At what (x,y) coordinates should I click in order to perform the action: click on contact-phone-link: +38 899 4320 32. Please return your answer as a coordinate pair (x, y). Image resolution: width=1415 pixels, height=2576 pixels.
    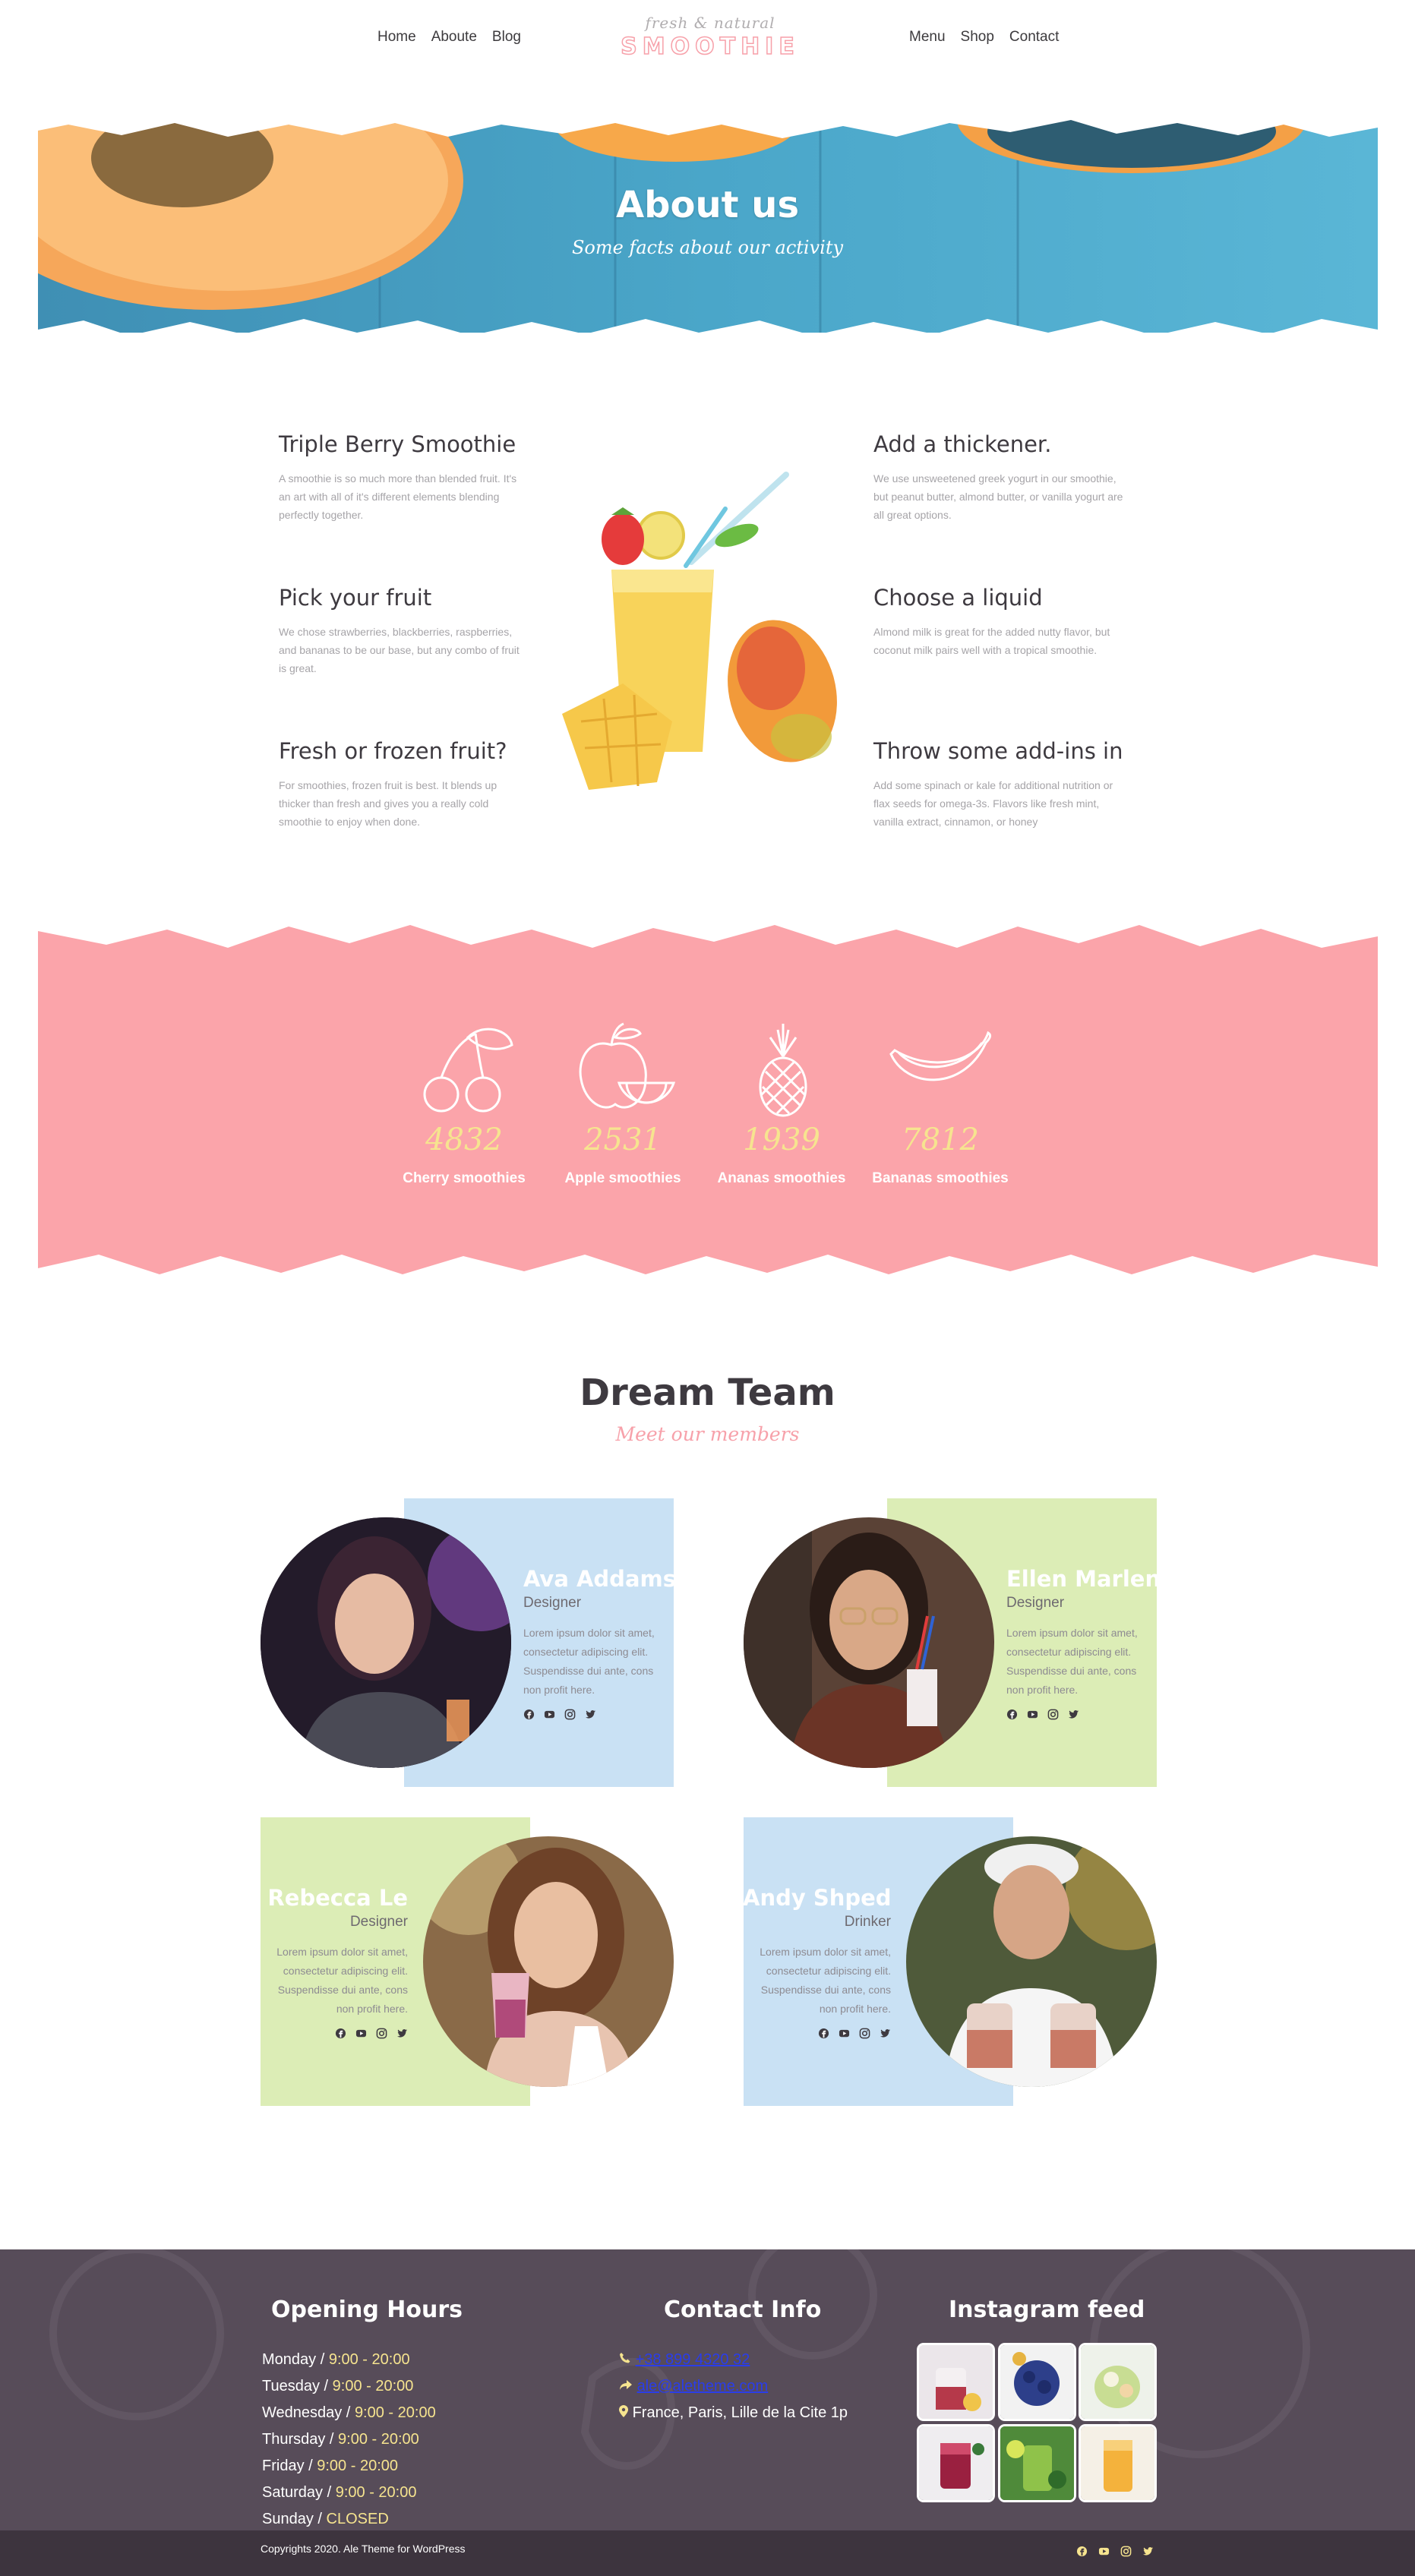
    Looking at the image, I should click on (693, 2359).